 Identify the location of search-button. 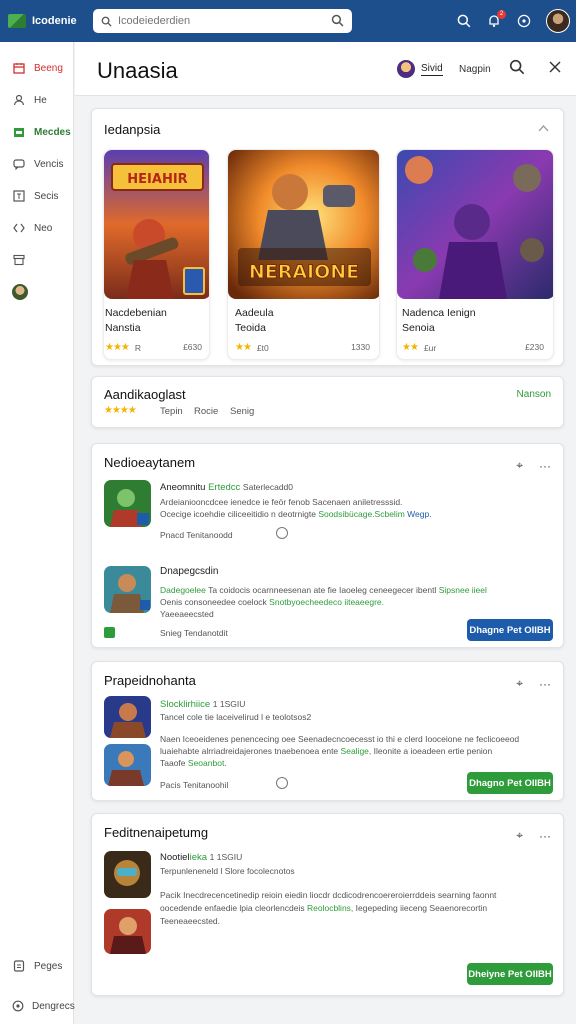
(464, 21).